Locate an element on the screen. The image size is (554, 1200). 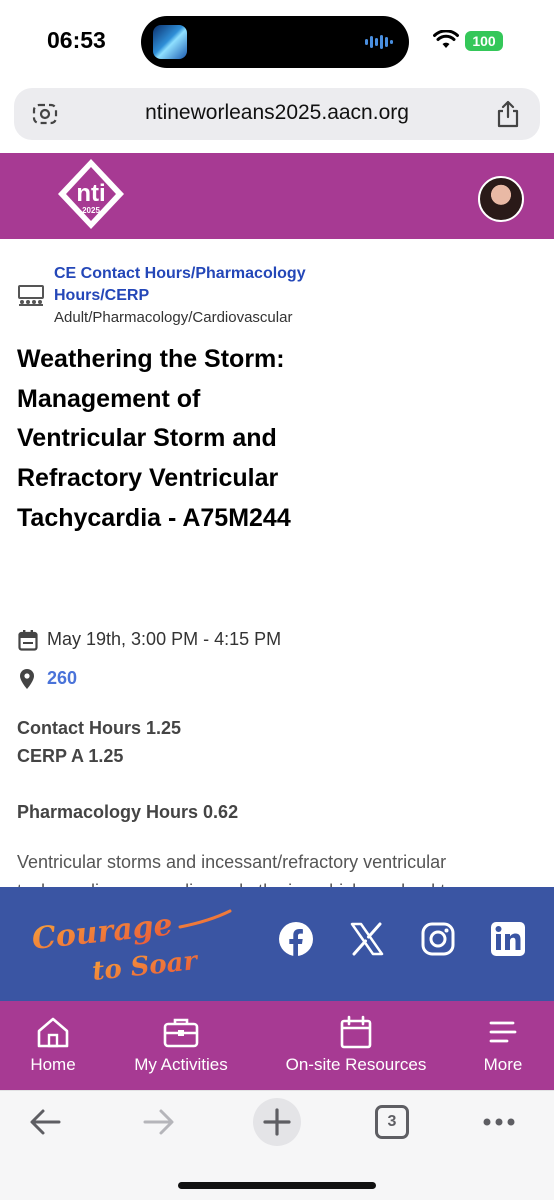
nav-label-onsite-resources: On-site Resources is located at coordinates (356, 1064).